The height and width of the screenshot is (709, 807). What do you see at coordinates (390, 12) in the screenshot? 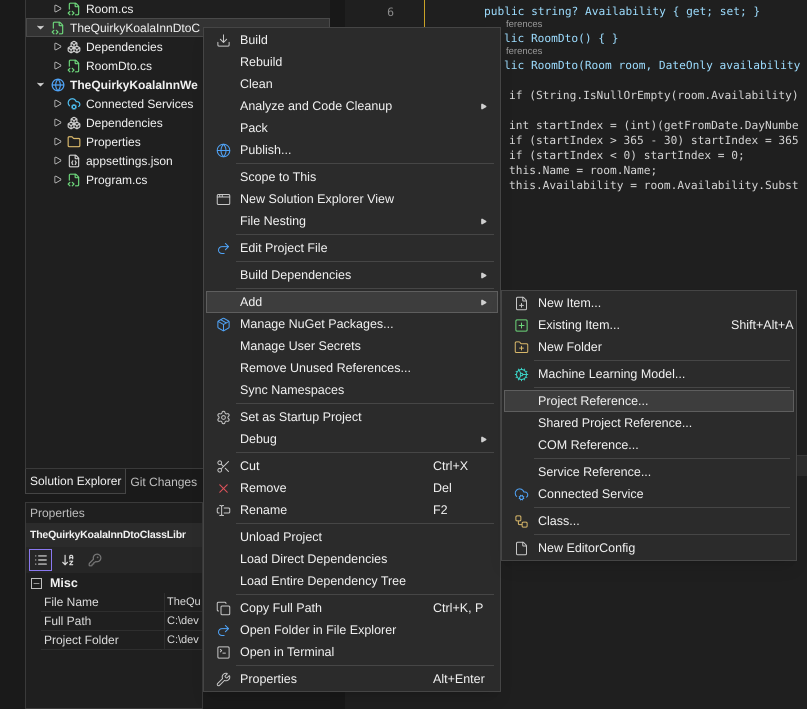
I see `line-number: 6` at bounding box center [390, 12].